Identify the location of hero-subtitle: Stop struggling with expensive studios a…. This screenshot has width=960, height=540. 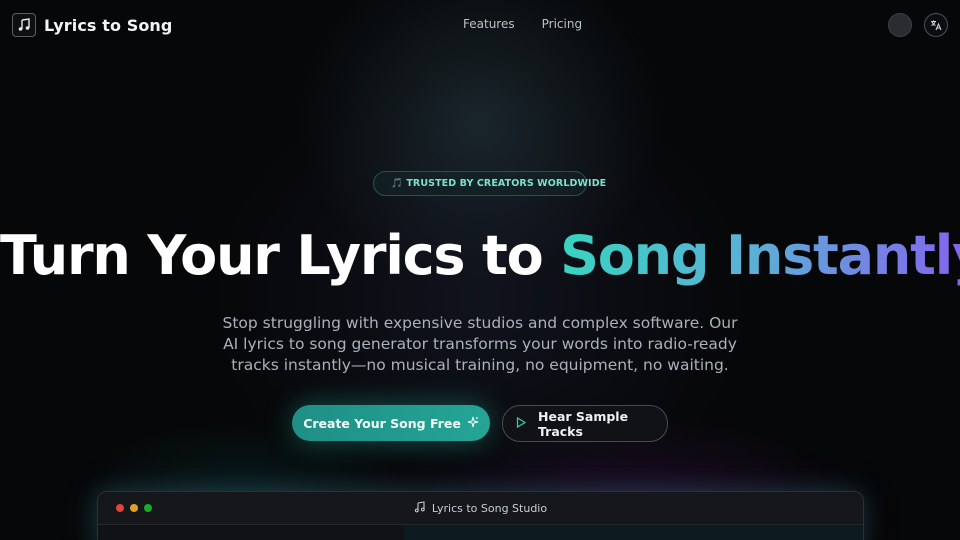
(480, 344).